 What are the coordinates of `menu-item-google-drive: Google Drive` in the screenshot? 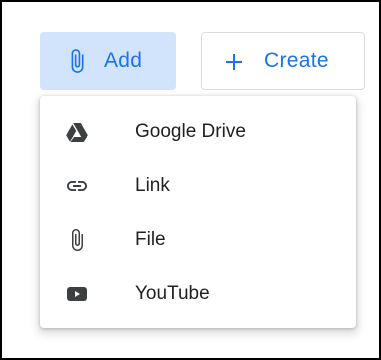 It's located at (198, 132).